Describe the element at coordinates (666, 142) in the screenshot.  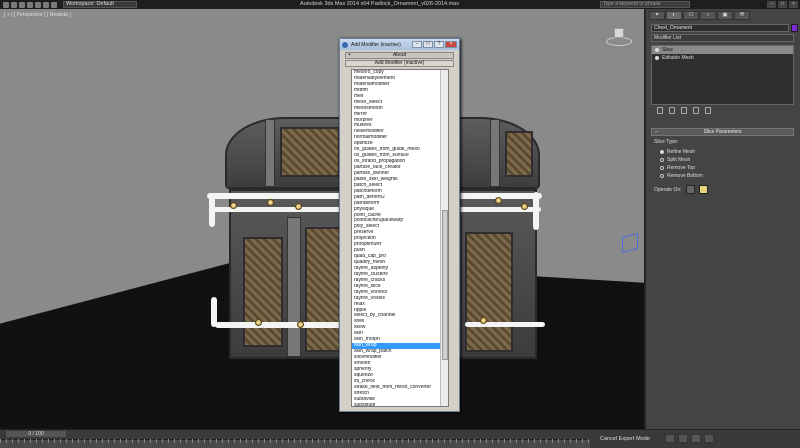
I see `slice-type-label: Slice Type:` at that location.